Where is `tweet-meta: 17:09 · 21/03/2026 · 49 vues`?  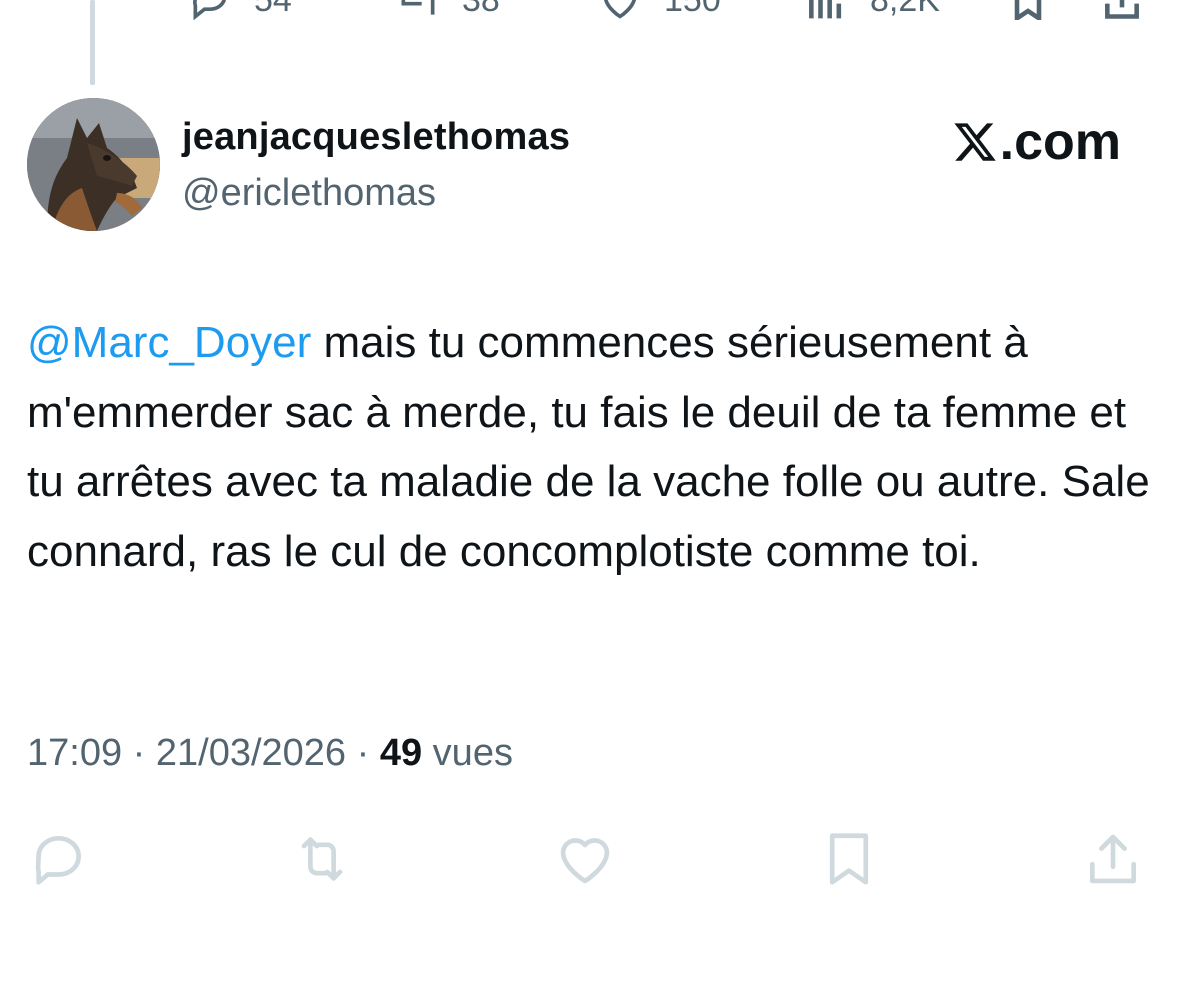 tweet-meta: 17:09 · 21/03/2026 · 49 vues is located at coordinates (270, 753).